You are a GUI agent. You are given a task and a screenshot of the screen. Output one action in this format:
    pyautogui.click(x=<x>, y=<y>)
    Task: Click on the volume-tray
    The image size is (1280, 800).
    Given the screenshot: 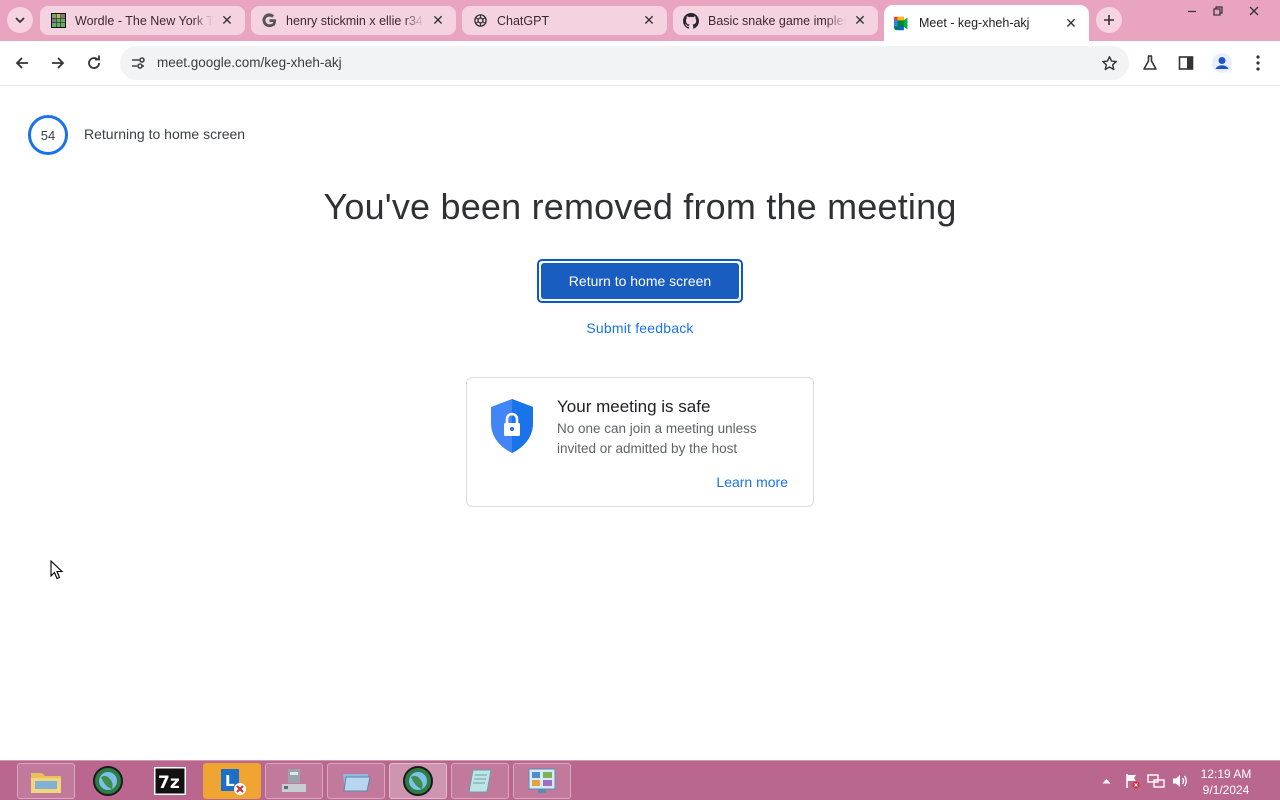 What is the action you would take?
    pyautogui.click(x=1180, y=780)
    